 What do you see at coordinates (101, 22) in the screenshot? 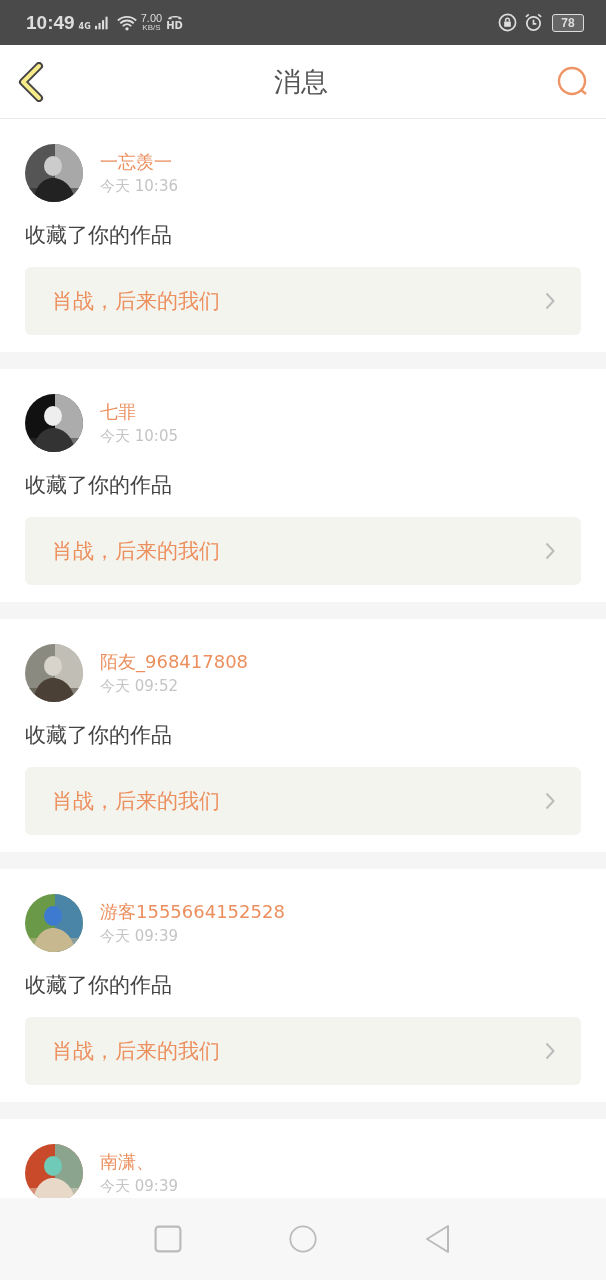
I see `signal-icon` at bounding box center [101, 22].